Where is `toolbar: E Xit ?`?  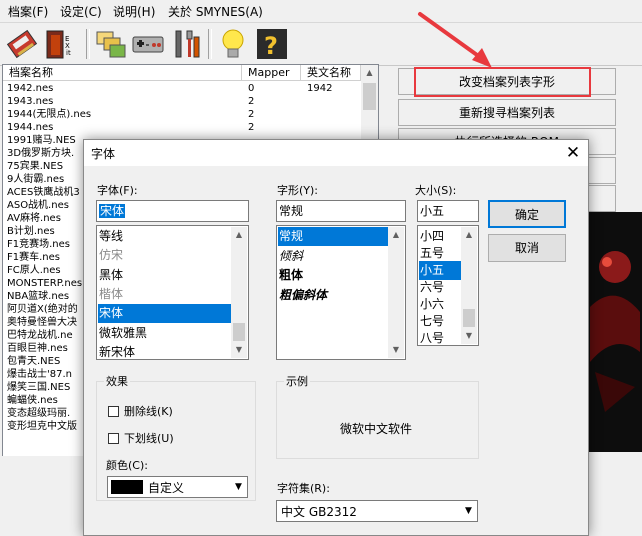
toolbar: E Xit ? is located at coordinates (321, 44).